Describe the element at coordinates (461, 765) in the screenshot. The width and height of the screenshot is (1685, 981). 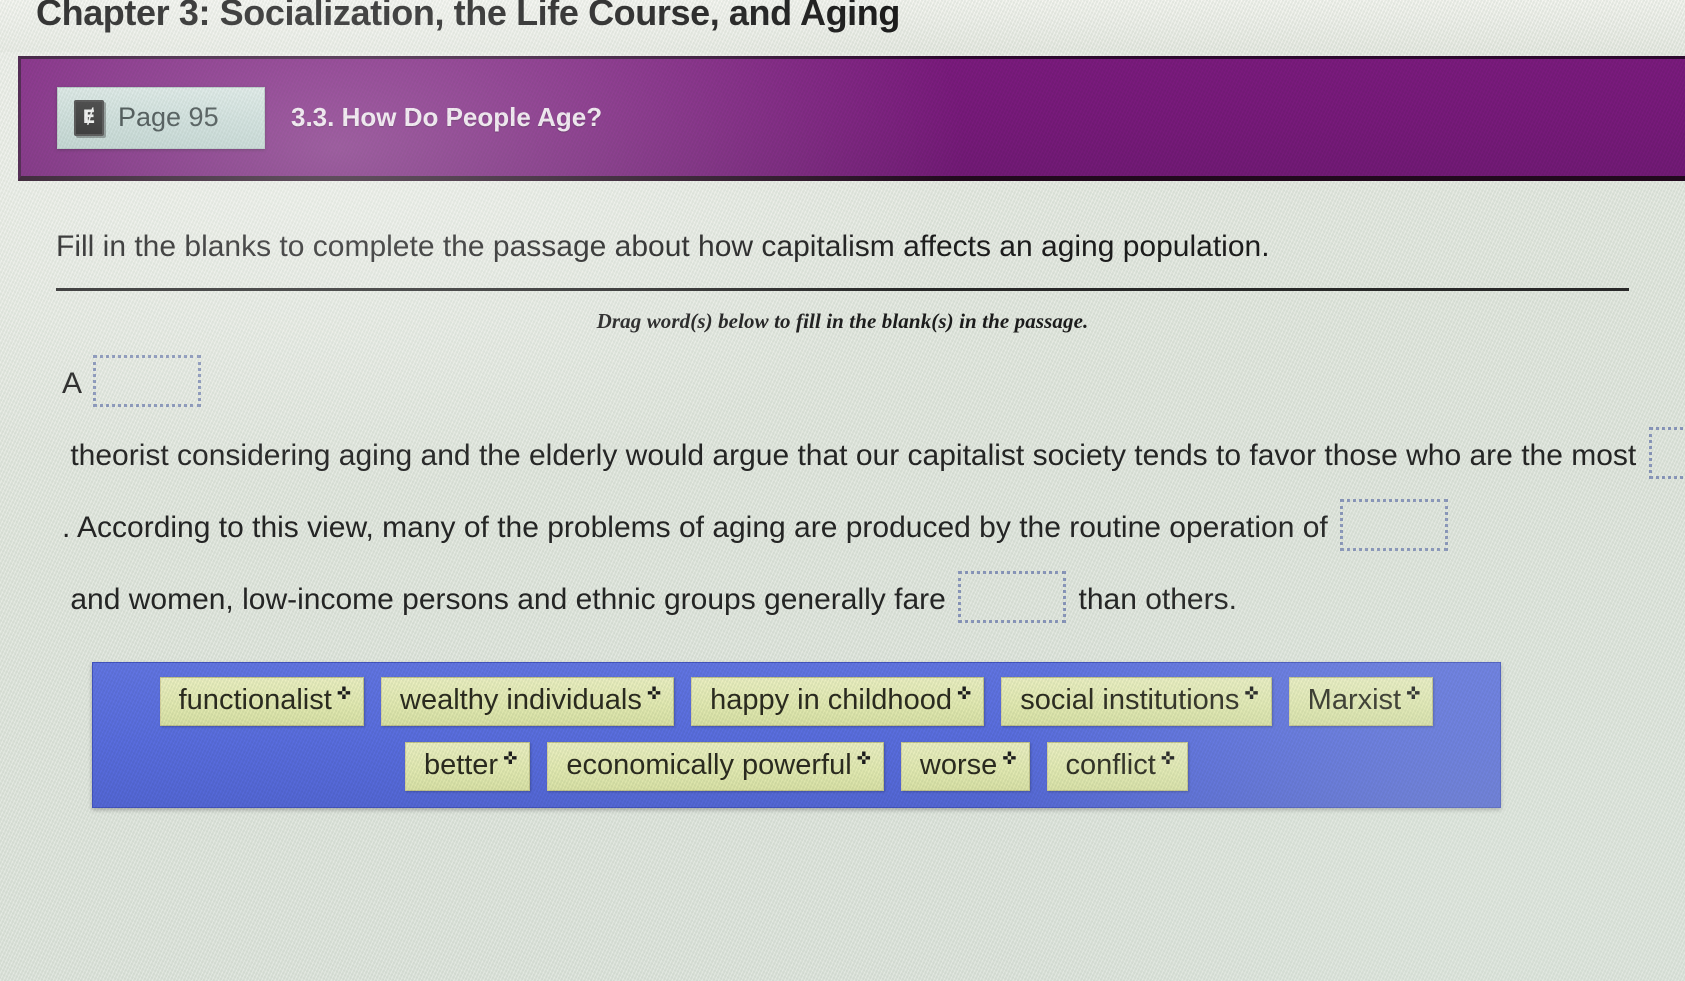
I see `word-tile-label: better` at that location.